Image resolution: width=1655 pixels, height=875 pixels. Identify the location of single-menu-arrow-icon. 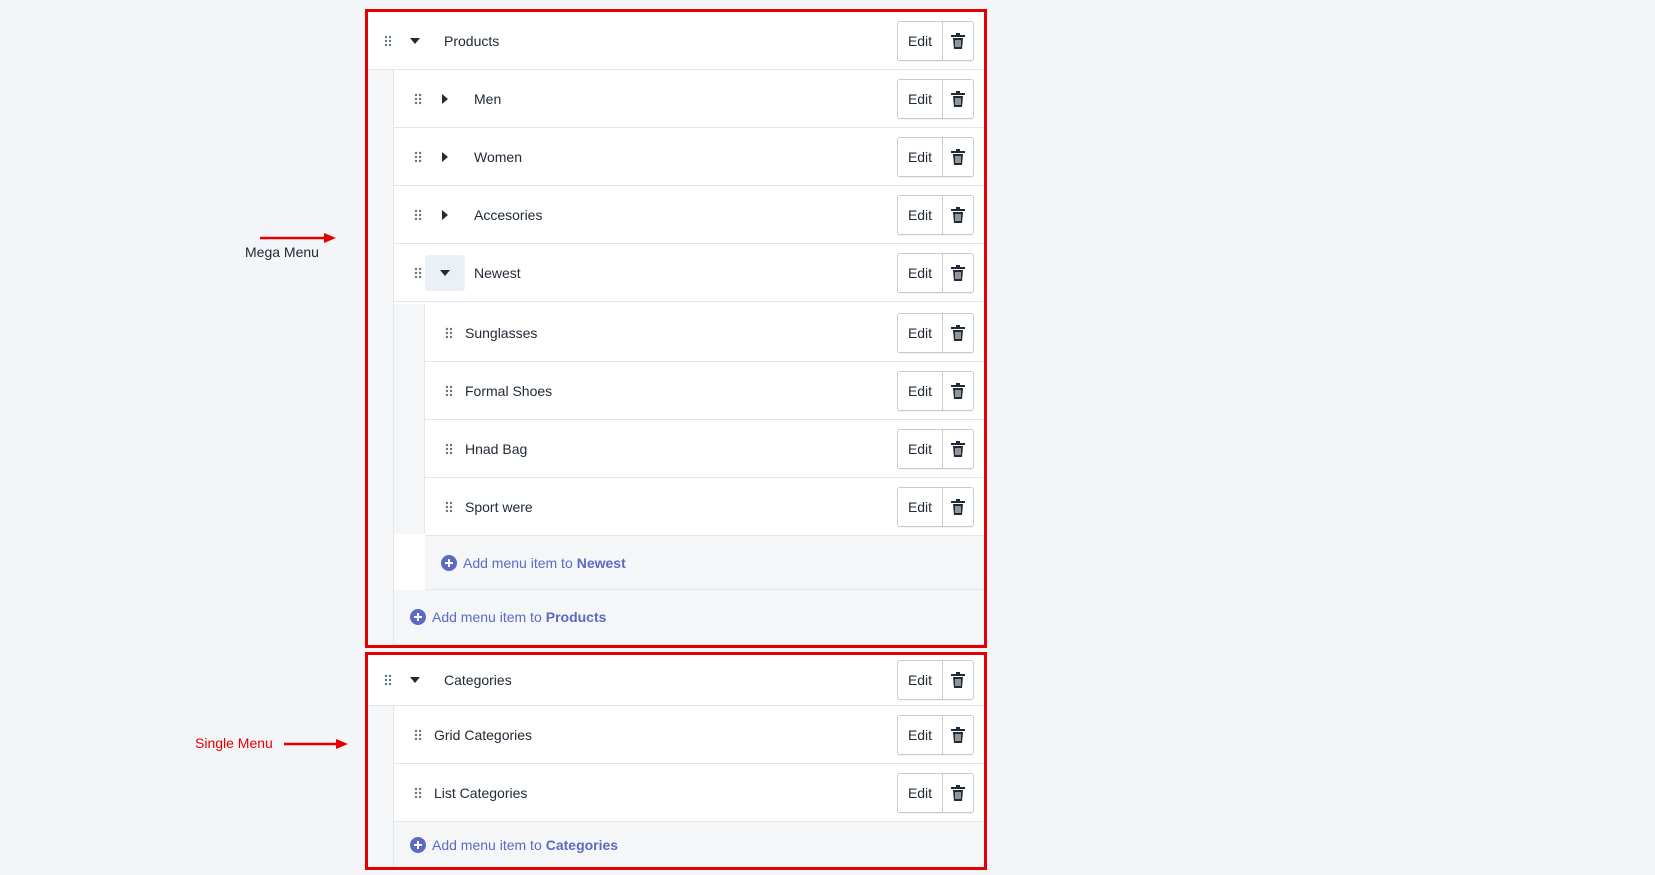
(316, 744).